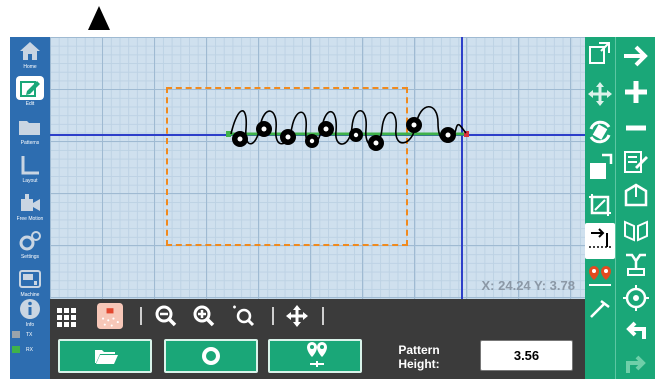 This screenshot has height=382, width=655. I want to click on rx-indicator: RX, so click(30, 350).